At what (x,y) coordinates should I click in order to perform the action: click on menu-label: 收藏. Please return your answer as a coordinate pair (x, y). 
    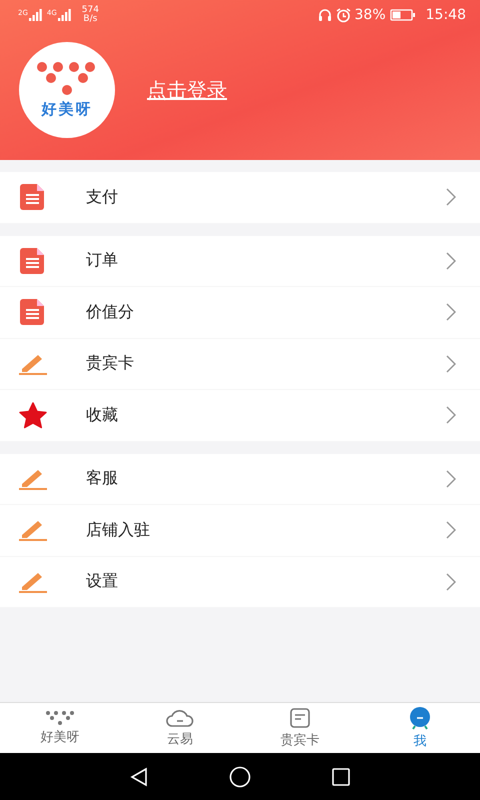
    Looking at the image, I should click on (102, 415).